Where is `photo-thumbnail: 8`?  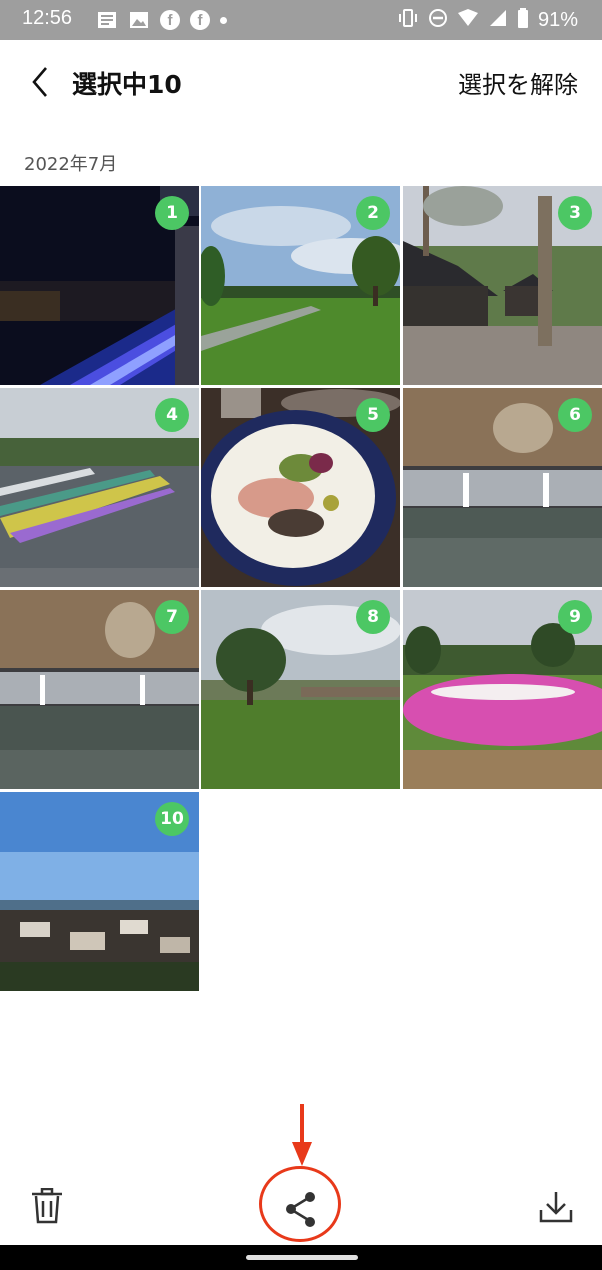 photo-thumbnail: 8 is located at coordinates (300, 689).